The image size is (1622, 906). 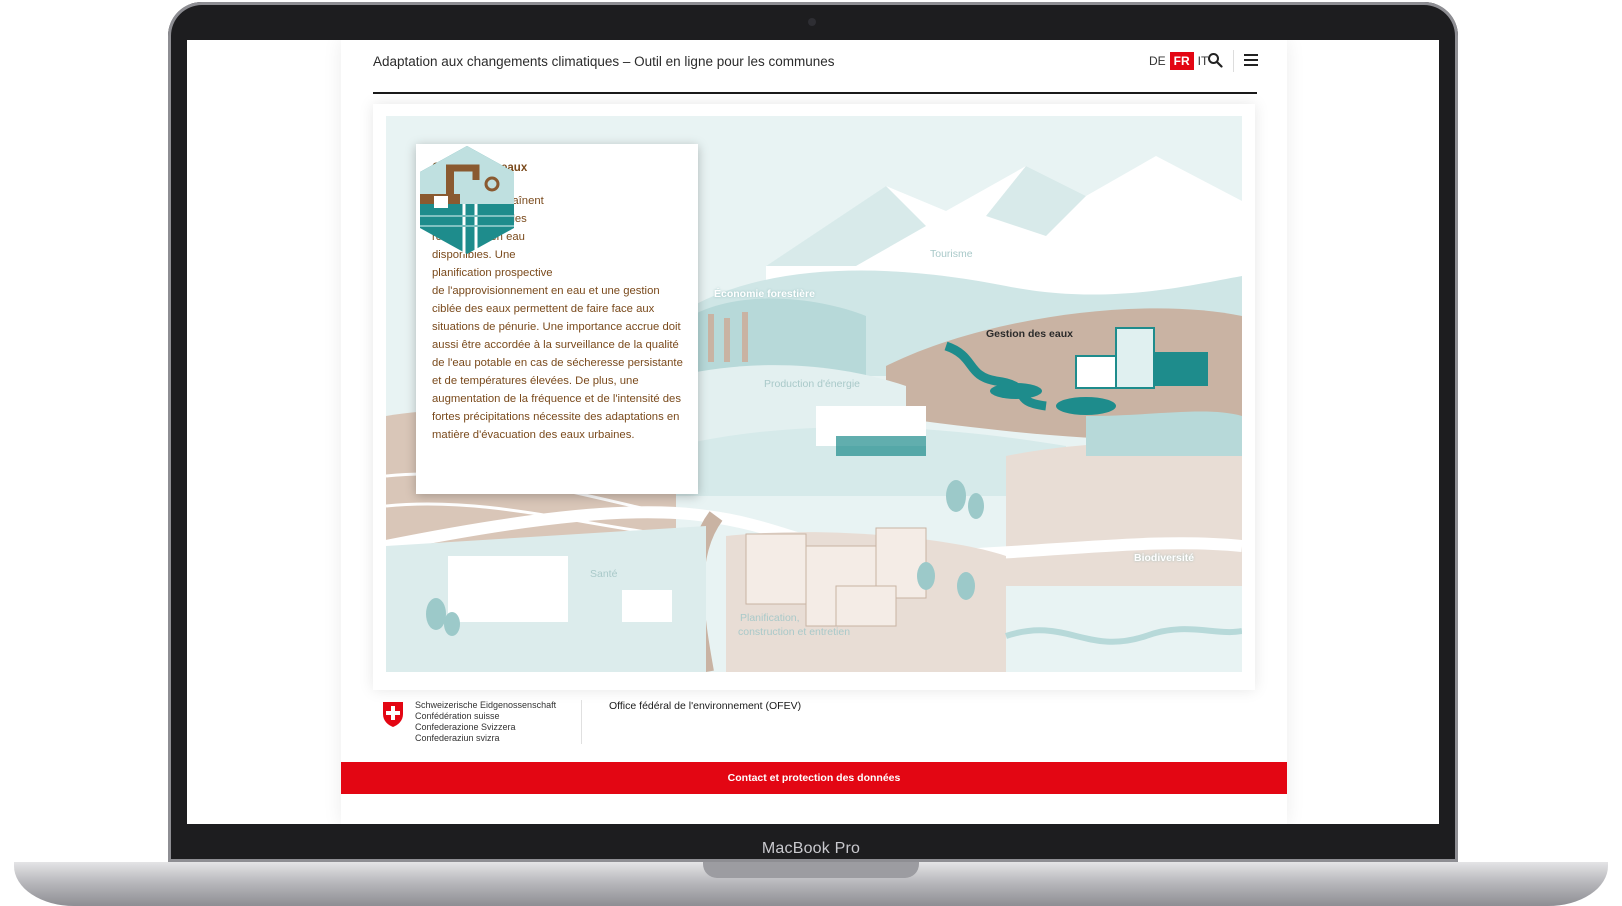 I want to click on device-label: MacBook Pro, so click(x=811, y=848).